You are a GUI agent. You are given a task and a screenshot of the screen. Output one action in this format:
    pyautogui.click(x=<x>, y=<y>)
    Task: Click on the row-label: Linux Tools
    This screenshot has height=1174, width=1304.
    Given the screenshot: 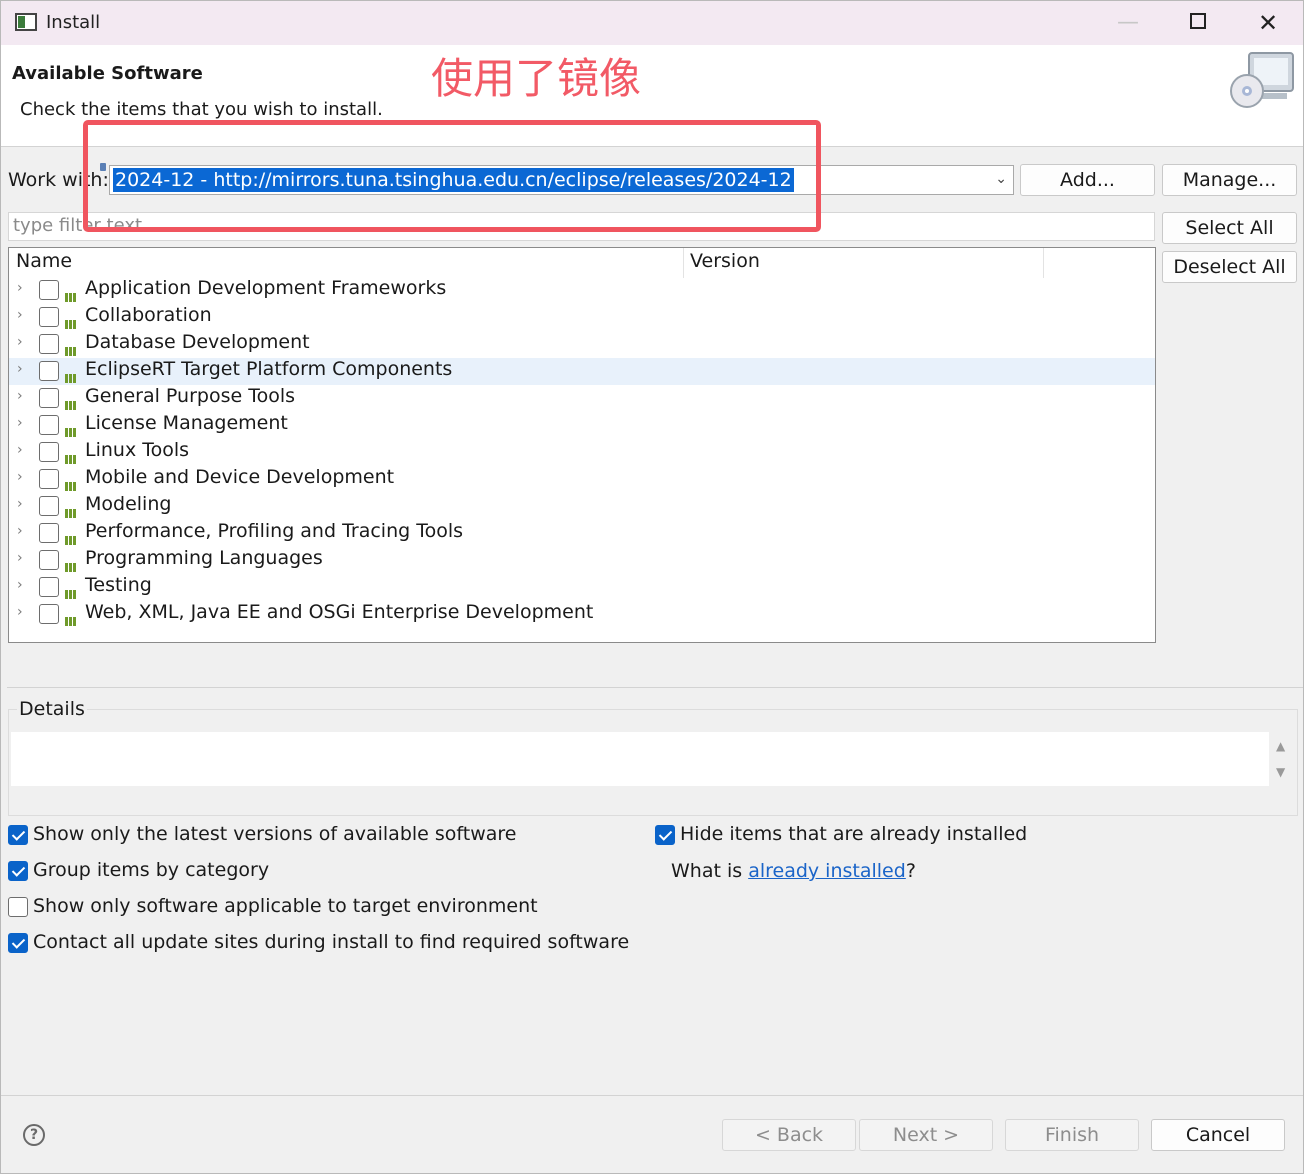 What is the action you would take?
    pyautogui.click(x=137, y=450)
    